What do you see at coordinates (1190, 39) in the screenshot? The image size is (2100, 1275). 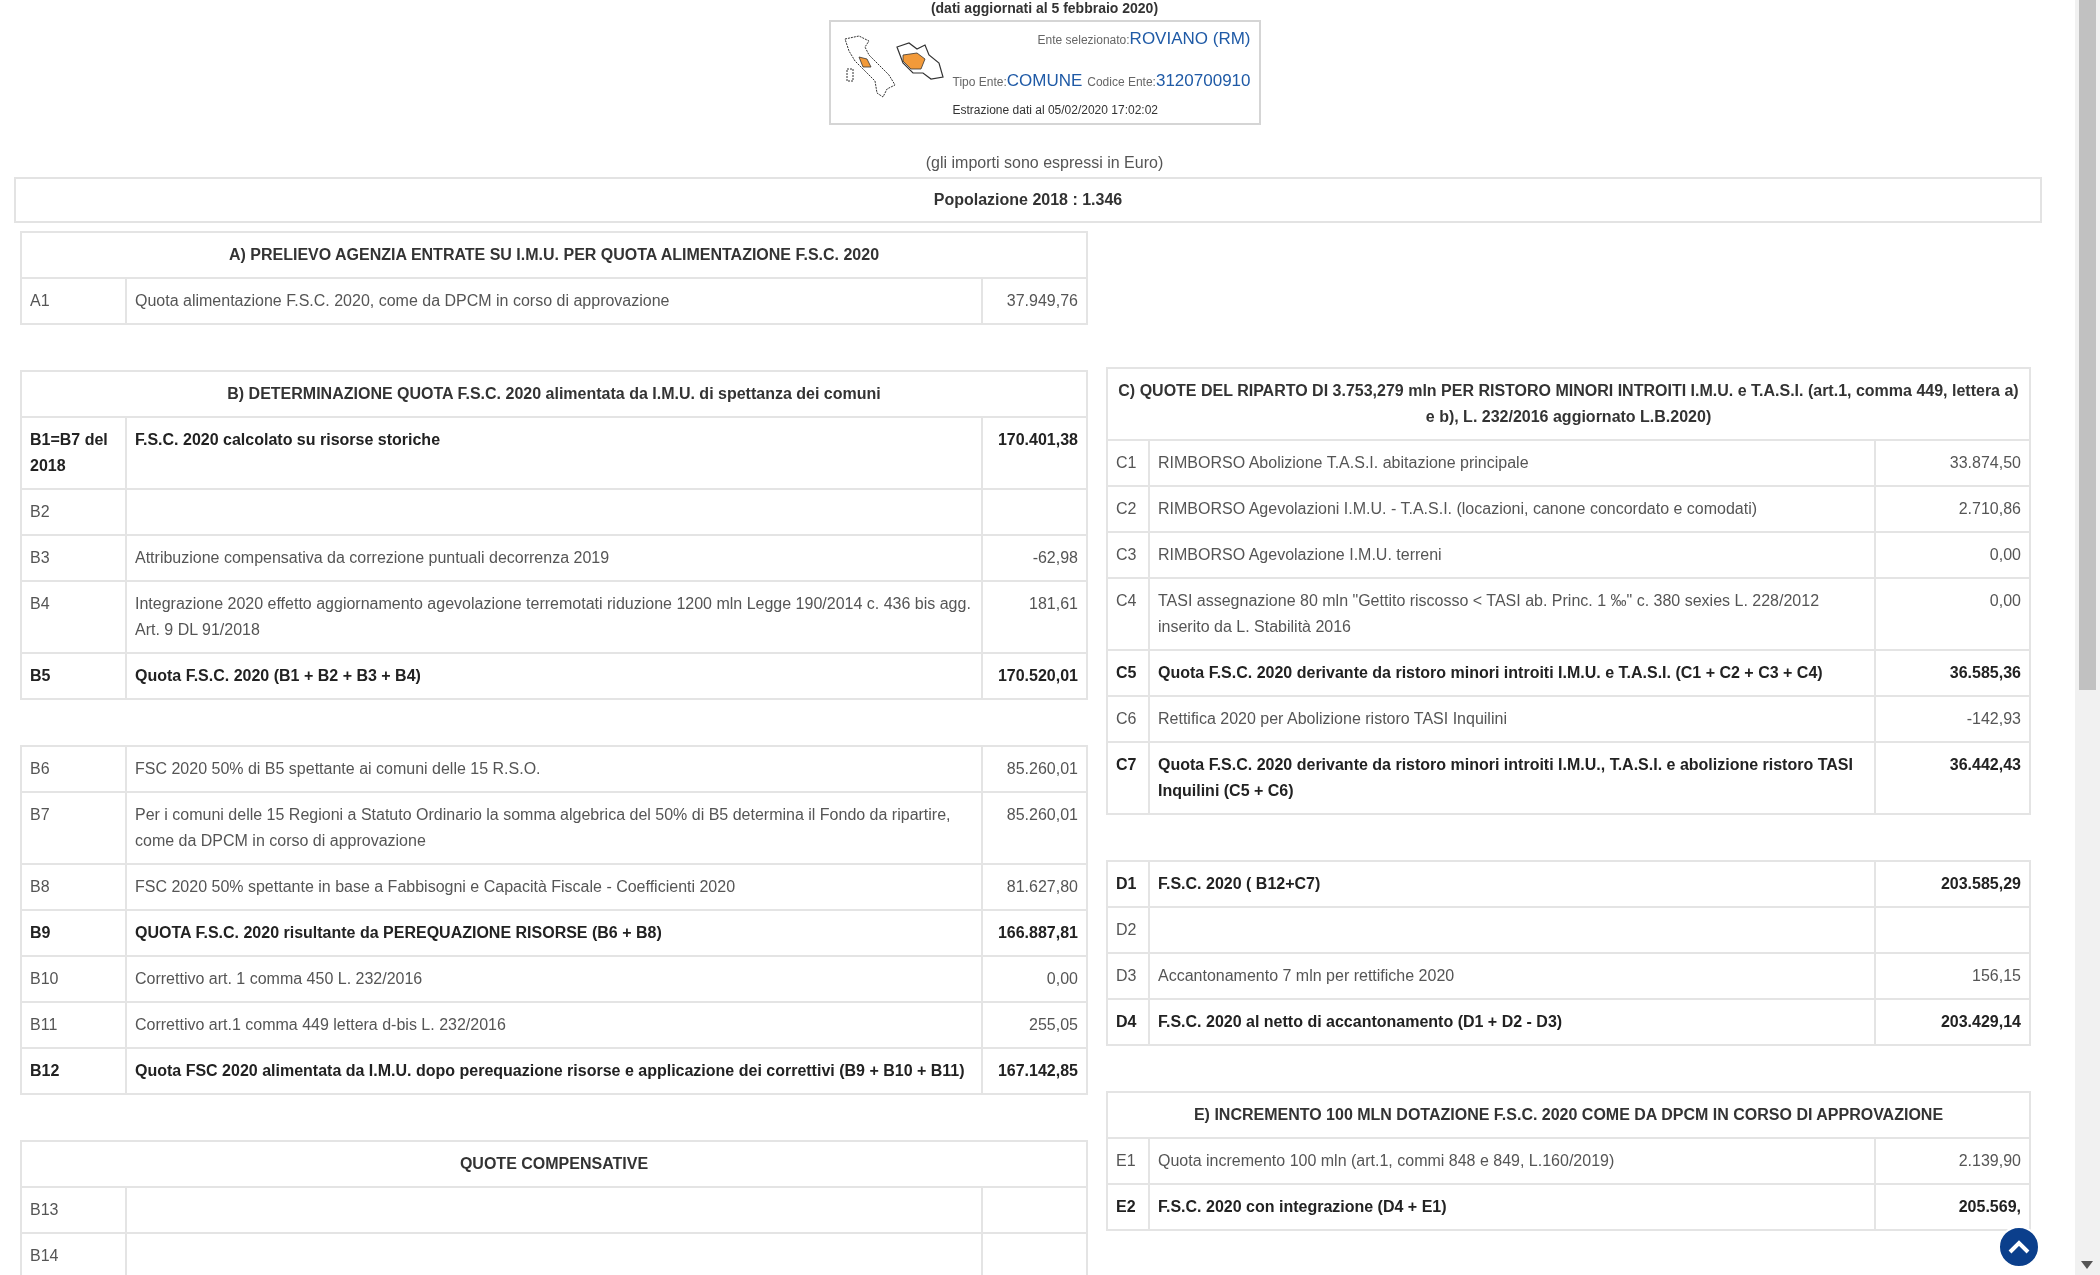 I see `field-value: ROVIANO (RM)` at bounding box center [1190, 39].